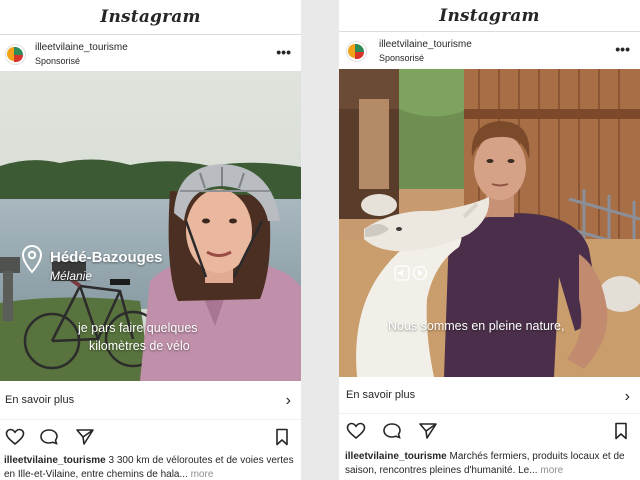 Image resolution: width=640 pixels, height=480 pixels. What do you see at coordinates (420, 273) in the screenshot?
I see `replay-icon` at bounding box center [420, 273].